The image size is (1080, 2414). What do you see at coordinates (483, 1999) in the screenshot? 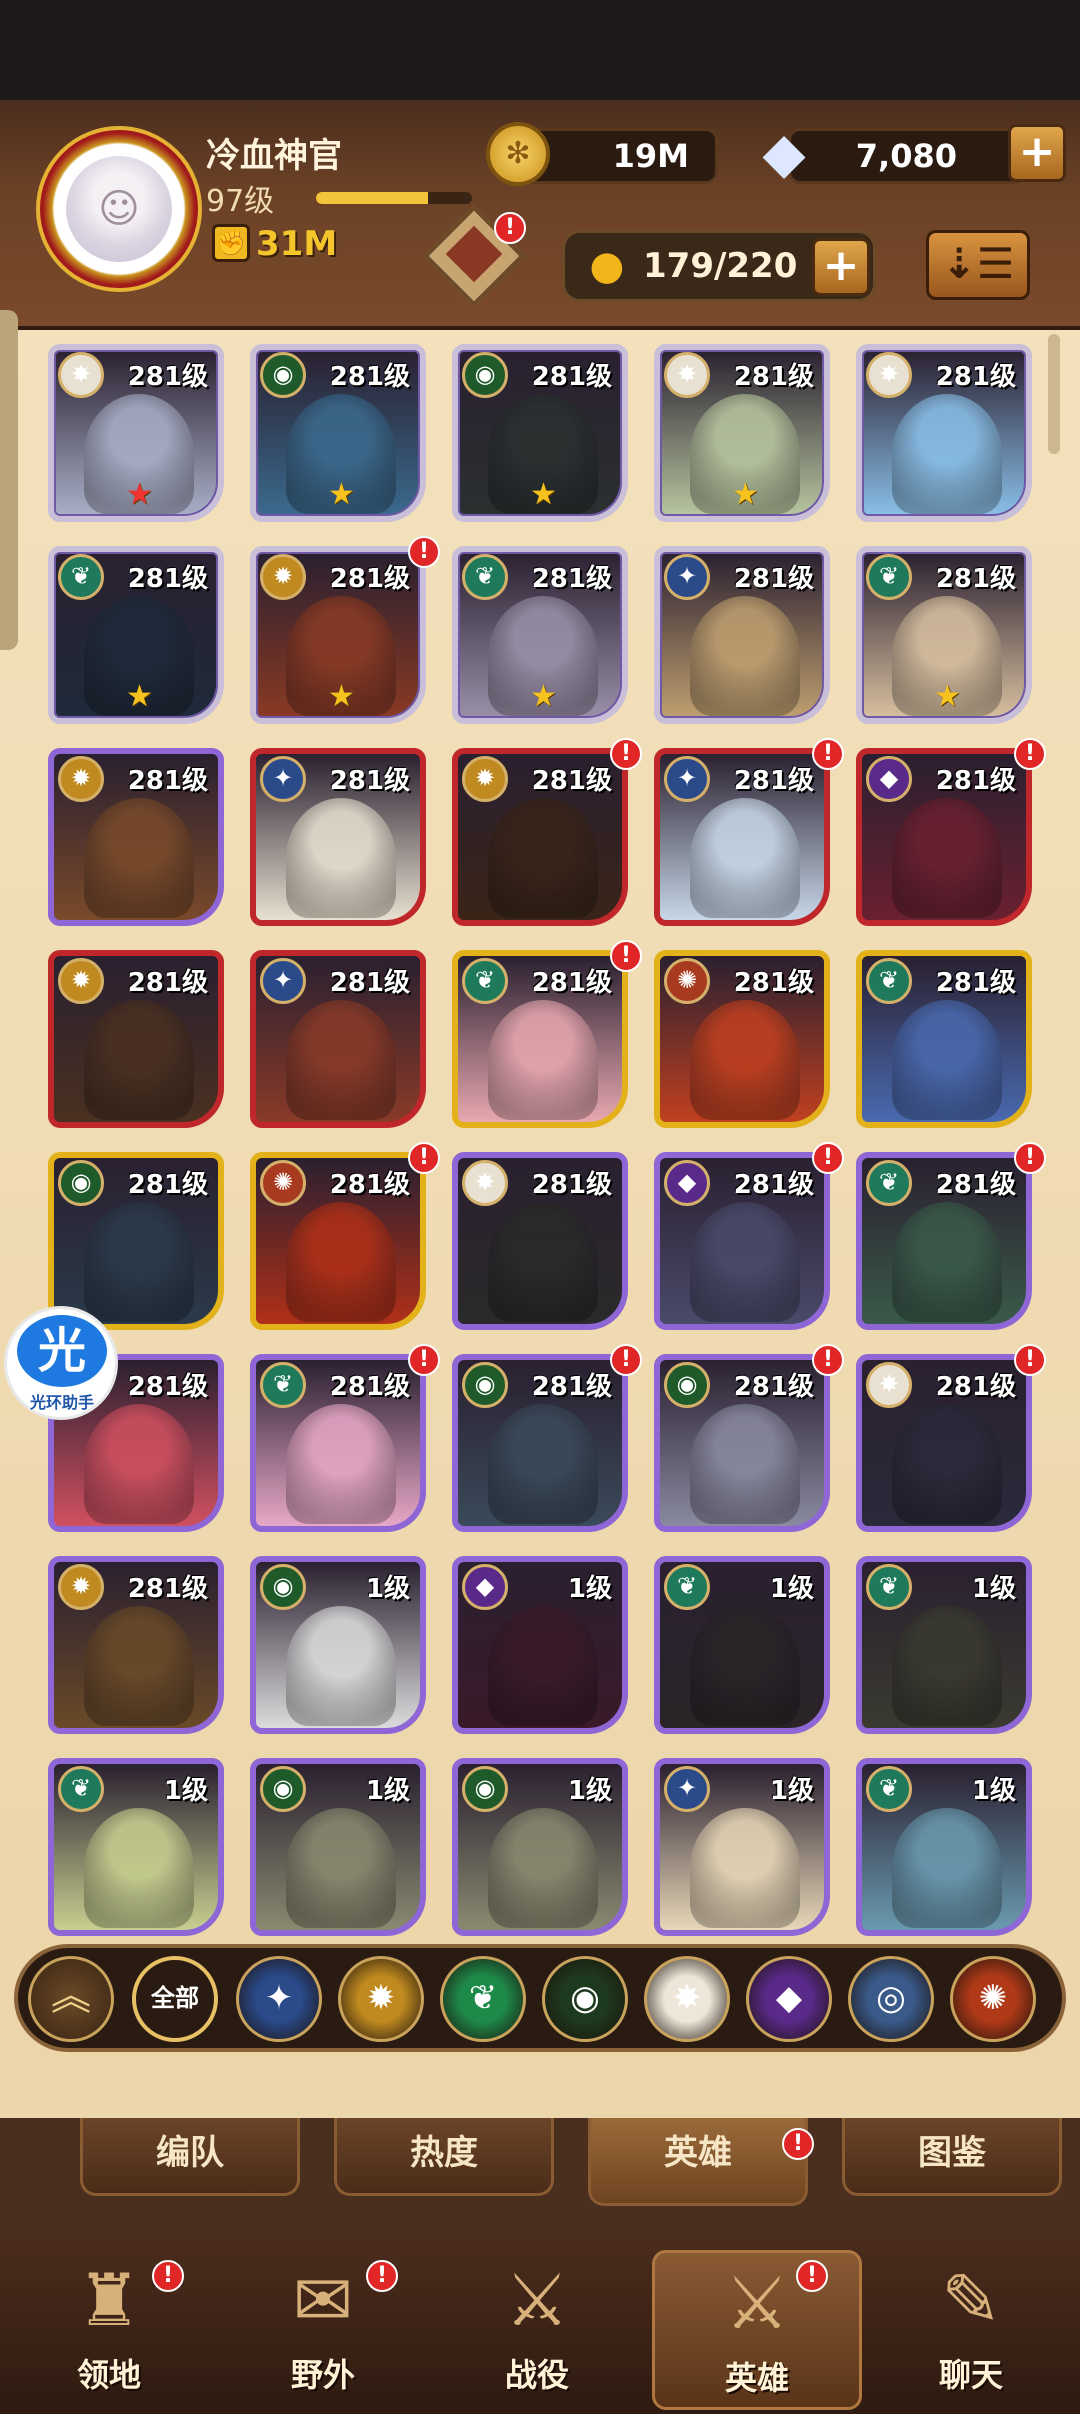
I see `filter-wilder-icon: ❦` at bounding box center [483, 1999].